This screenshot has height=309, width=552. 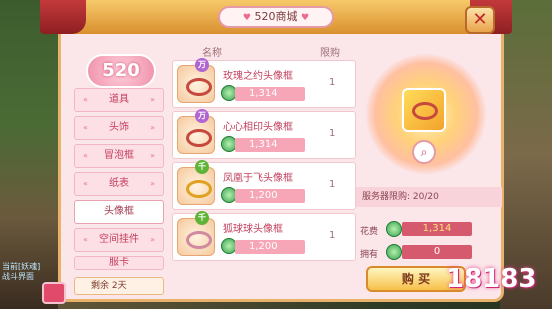 I want to click on category-list: «道具» «头饰» «冒泡框» «纸表» 头像框 «空间挂件» 服卡, so click(x=119, y=181).